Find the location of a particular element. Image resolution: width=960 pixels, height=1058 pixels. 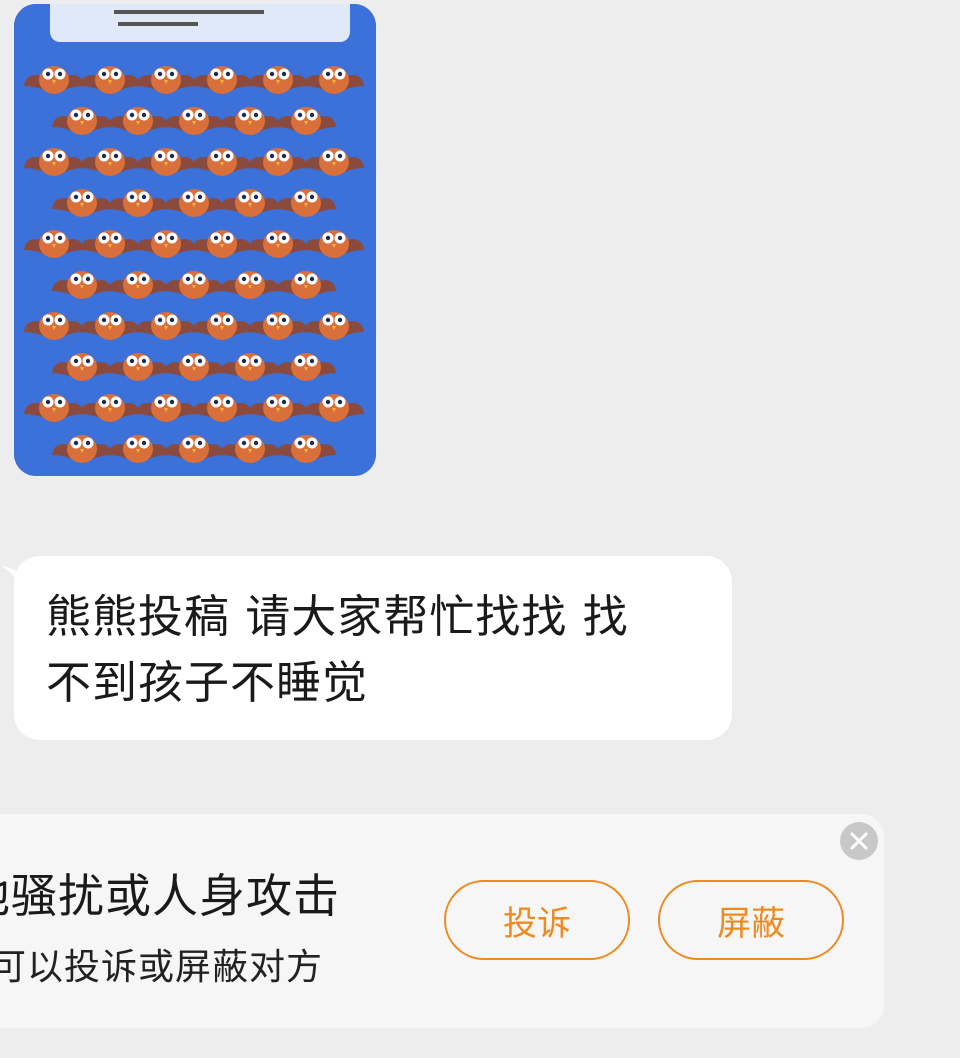

block-button: 屏蔽 is located at coordinates (751, 920).